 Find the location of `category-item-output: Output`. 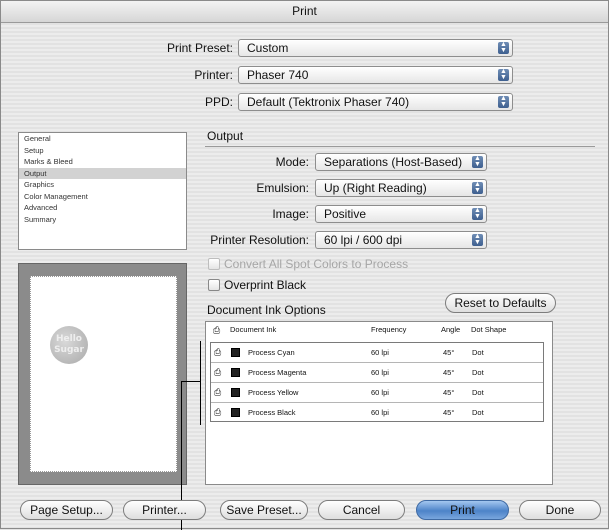

category-item-output: Output is located at coordinates (102, 173).